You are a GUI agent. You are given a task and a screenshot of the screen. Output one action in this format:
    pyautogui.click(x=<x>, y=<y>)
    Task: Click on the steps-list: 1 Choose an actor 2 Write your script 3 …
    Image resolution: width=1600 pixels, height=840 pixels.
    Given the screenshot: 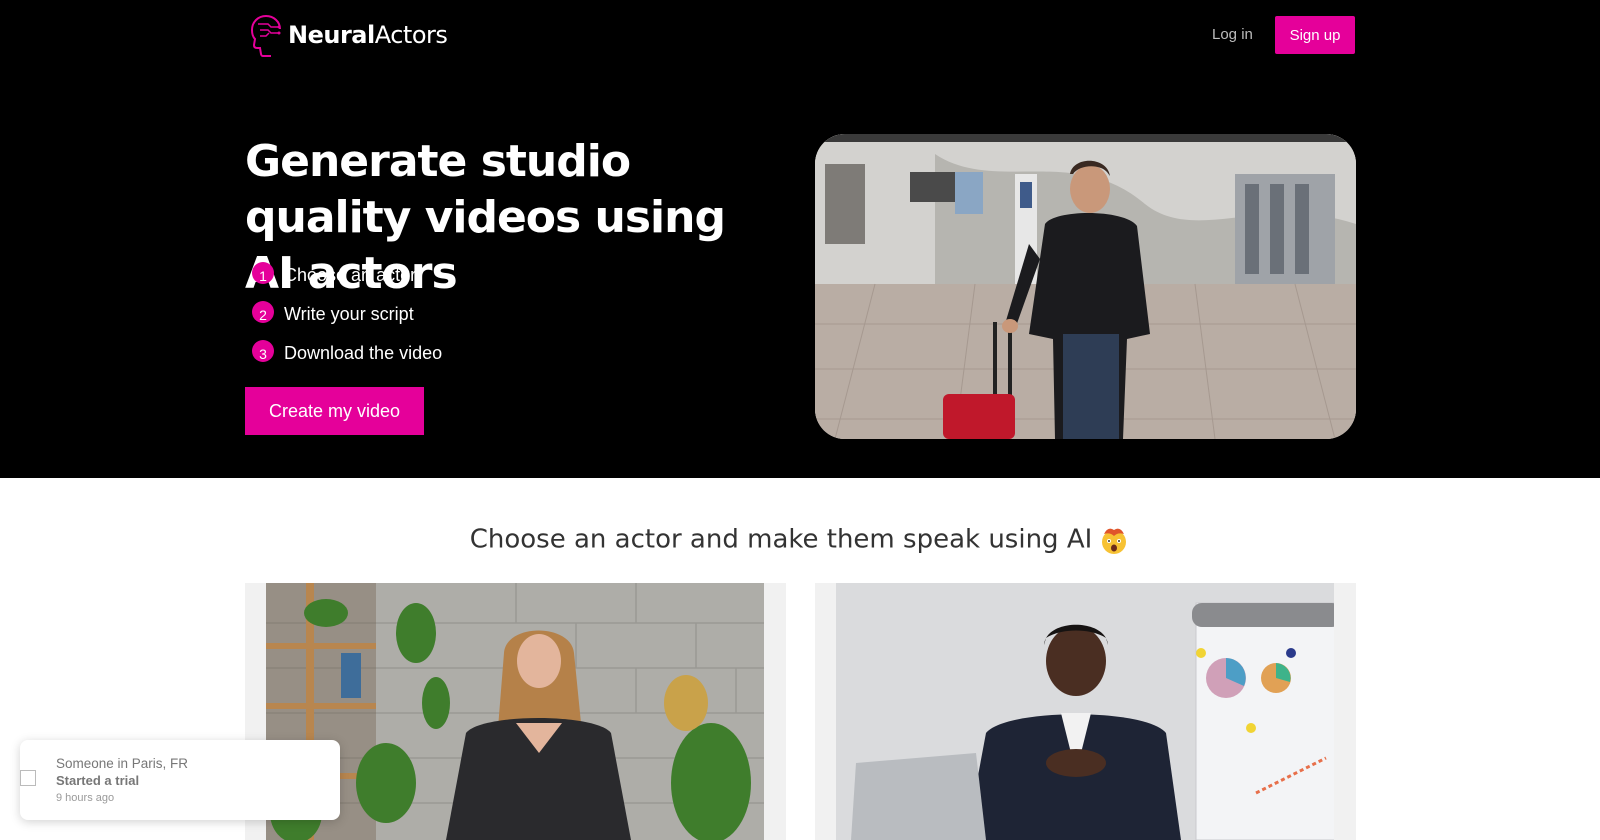 What is the action you would take?
    pyautogui.click(x=347, y=314)
    